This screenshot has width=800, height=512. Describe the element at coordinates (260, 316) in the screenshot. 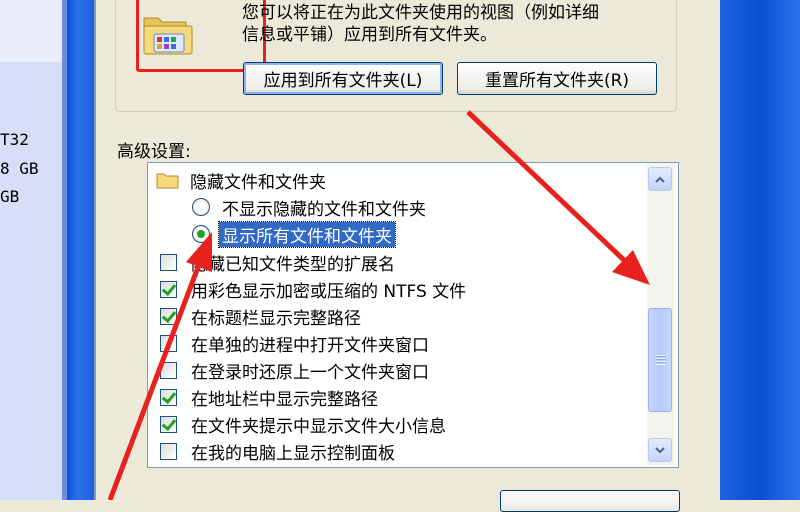

I see `list-item-checkbox: 在标题栏显示完整路径` at that location.